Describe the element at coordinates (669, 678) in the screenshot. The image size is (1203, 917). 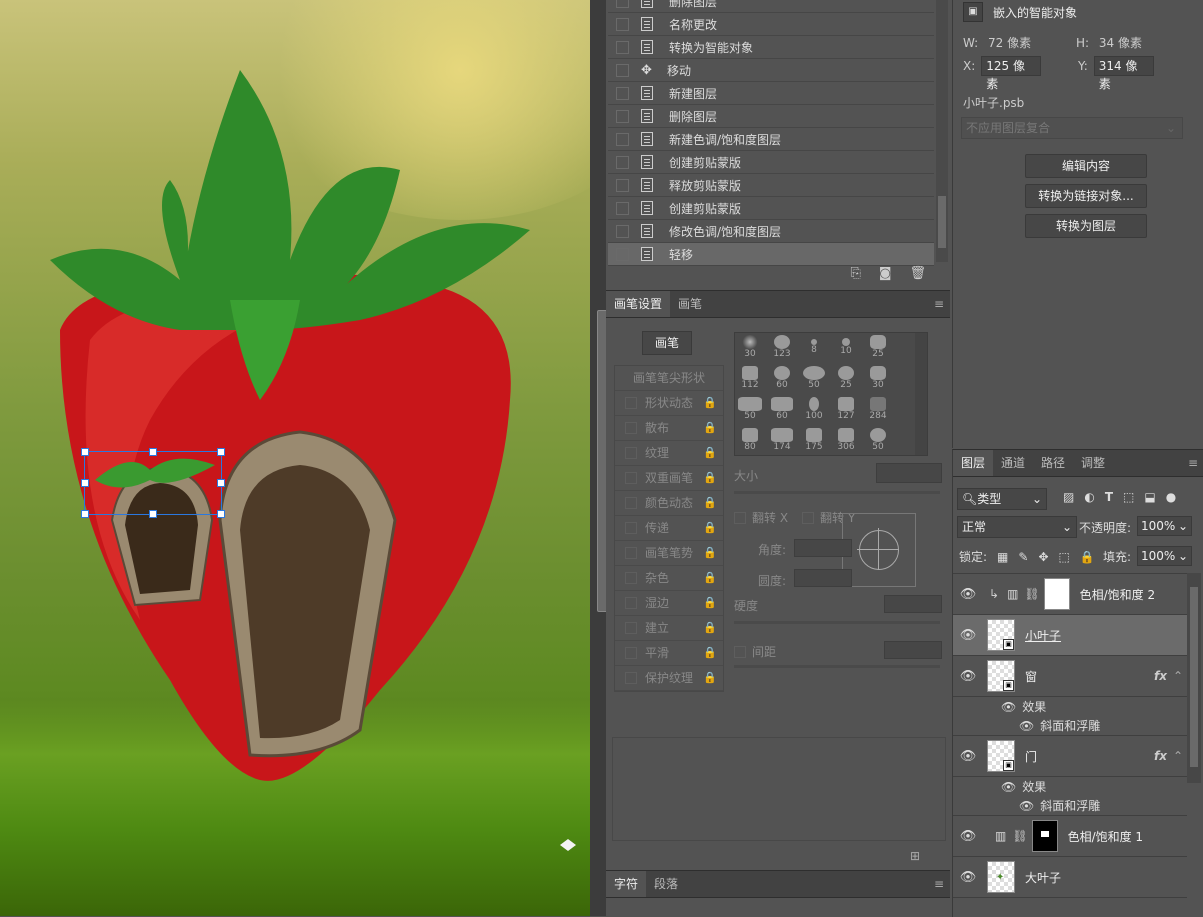
I see `brush-option-item: 保护纹理 🔒` at that location.